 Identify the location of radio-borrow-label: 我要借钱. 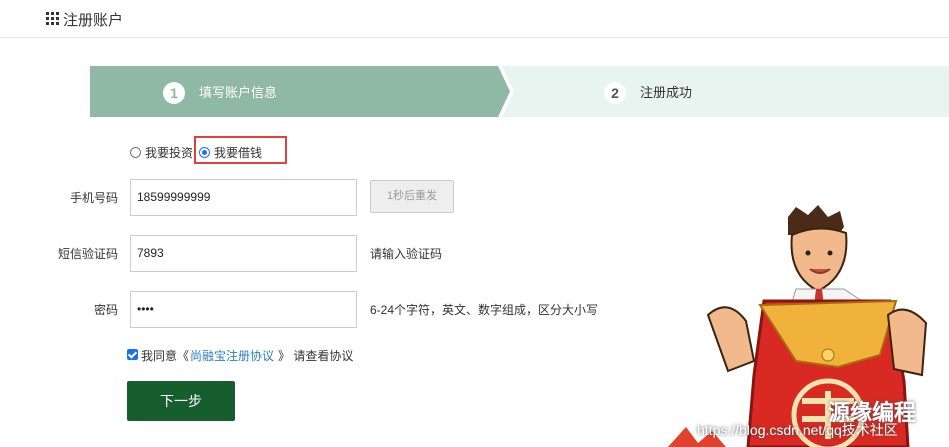
(238, 152).